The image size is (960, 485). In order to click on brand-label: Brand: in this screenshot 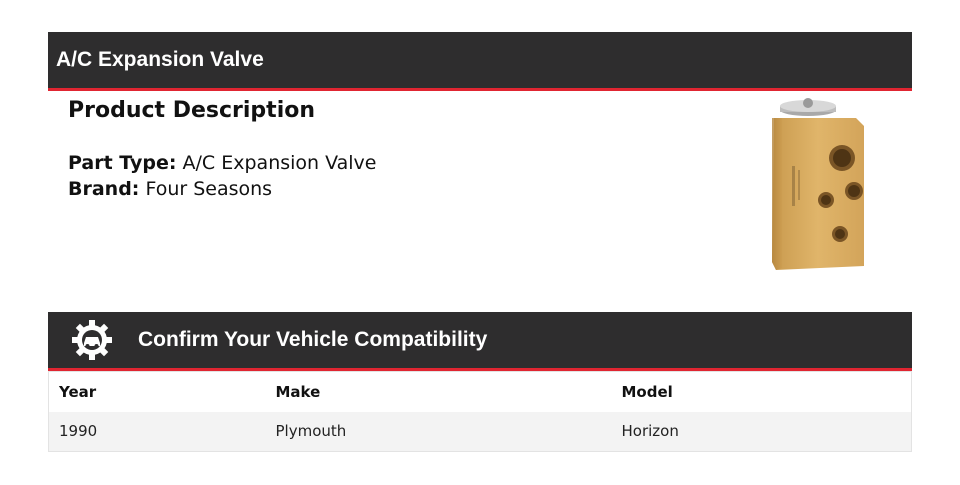, I will do `click(104, 189)`.